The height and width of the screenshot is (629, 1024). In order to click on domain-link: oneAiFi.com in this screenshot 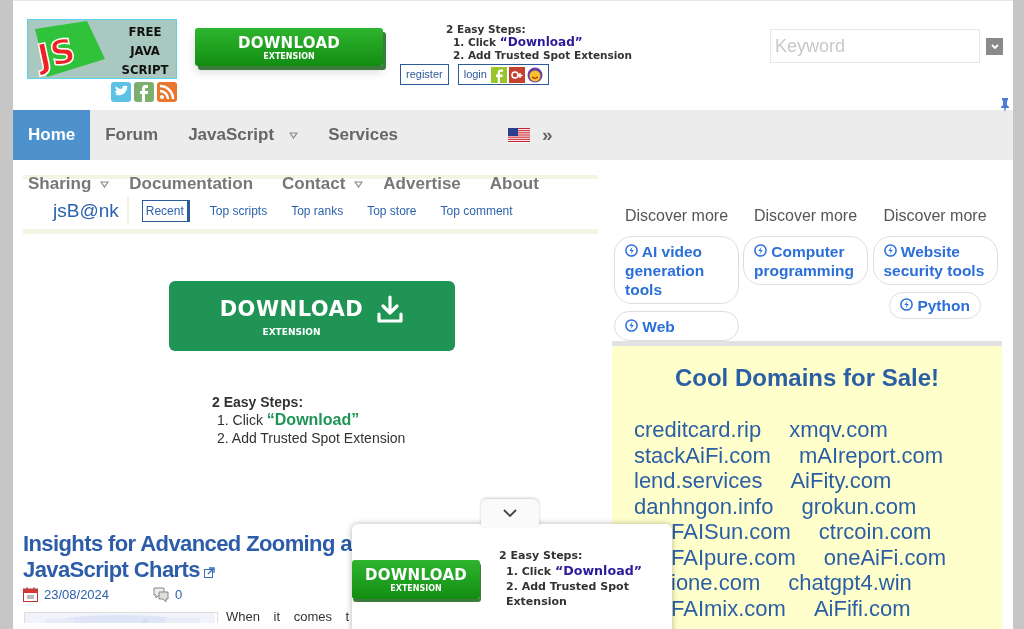, I will do `click(884, 557)`.